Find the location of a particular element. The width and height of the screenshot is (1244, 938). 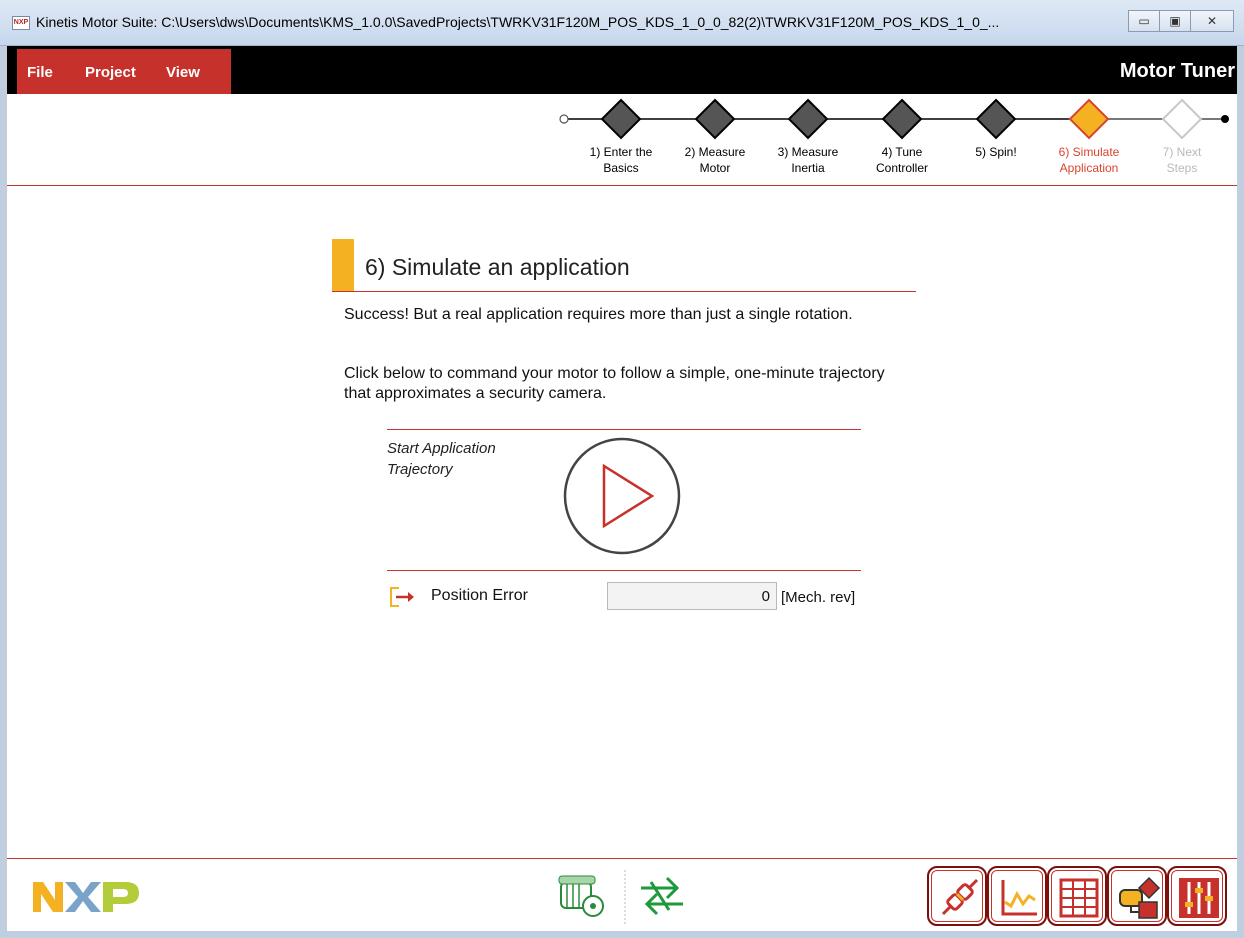

step-1-diamond is located at coordinates (621, 119).